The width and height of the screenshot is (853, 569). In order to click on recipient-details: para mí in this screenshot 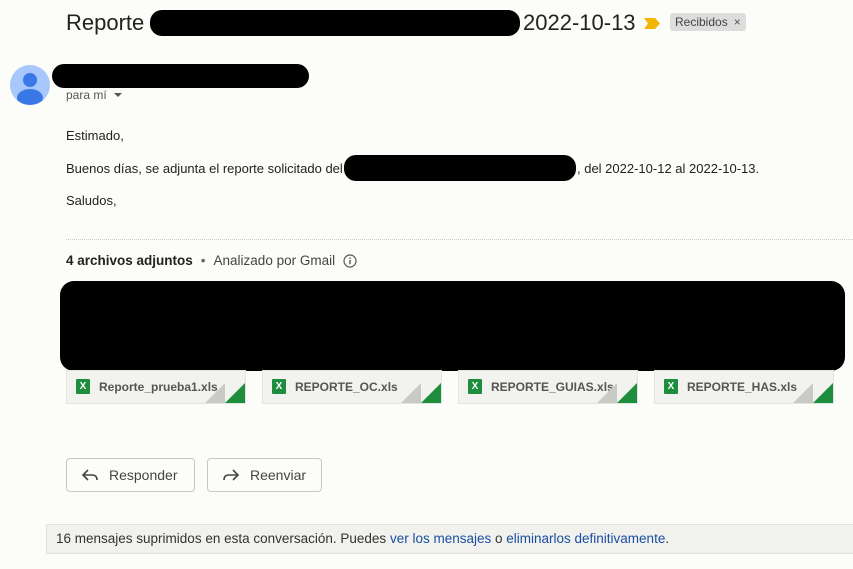, I will do `click(95, 95)`.